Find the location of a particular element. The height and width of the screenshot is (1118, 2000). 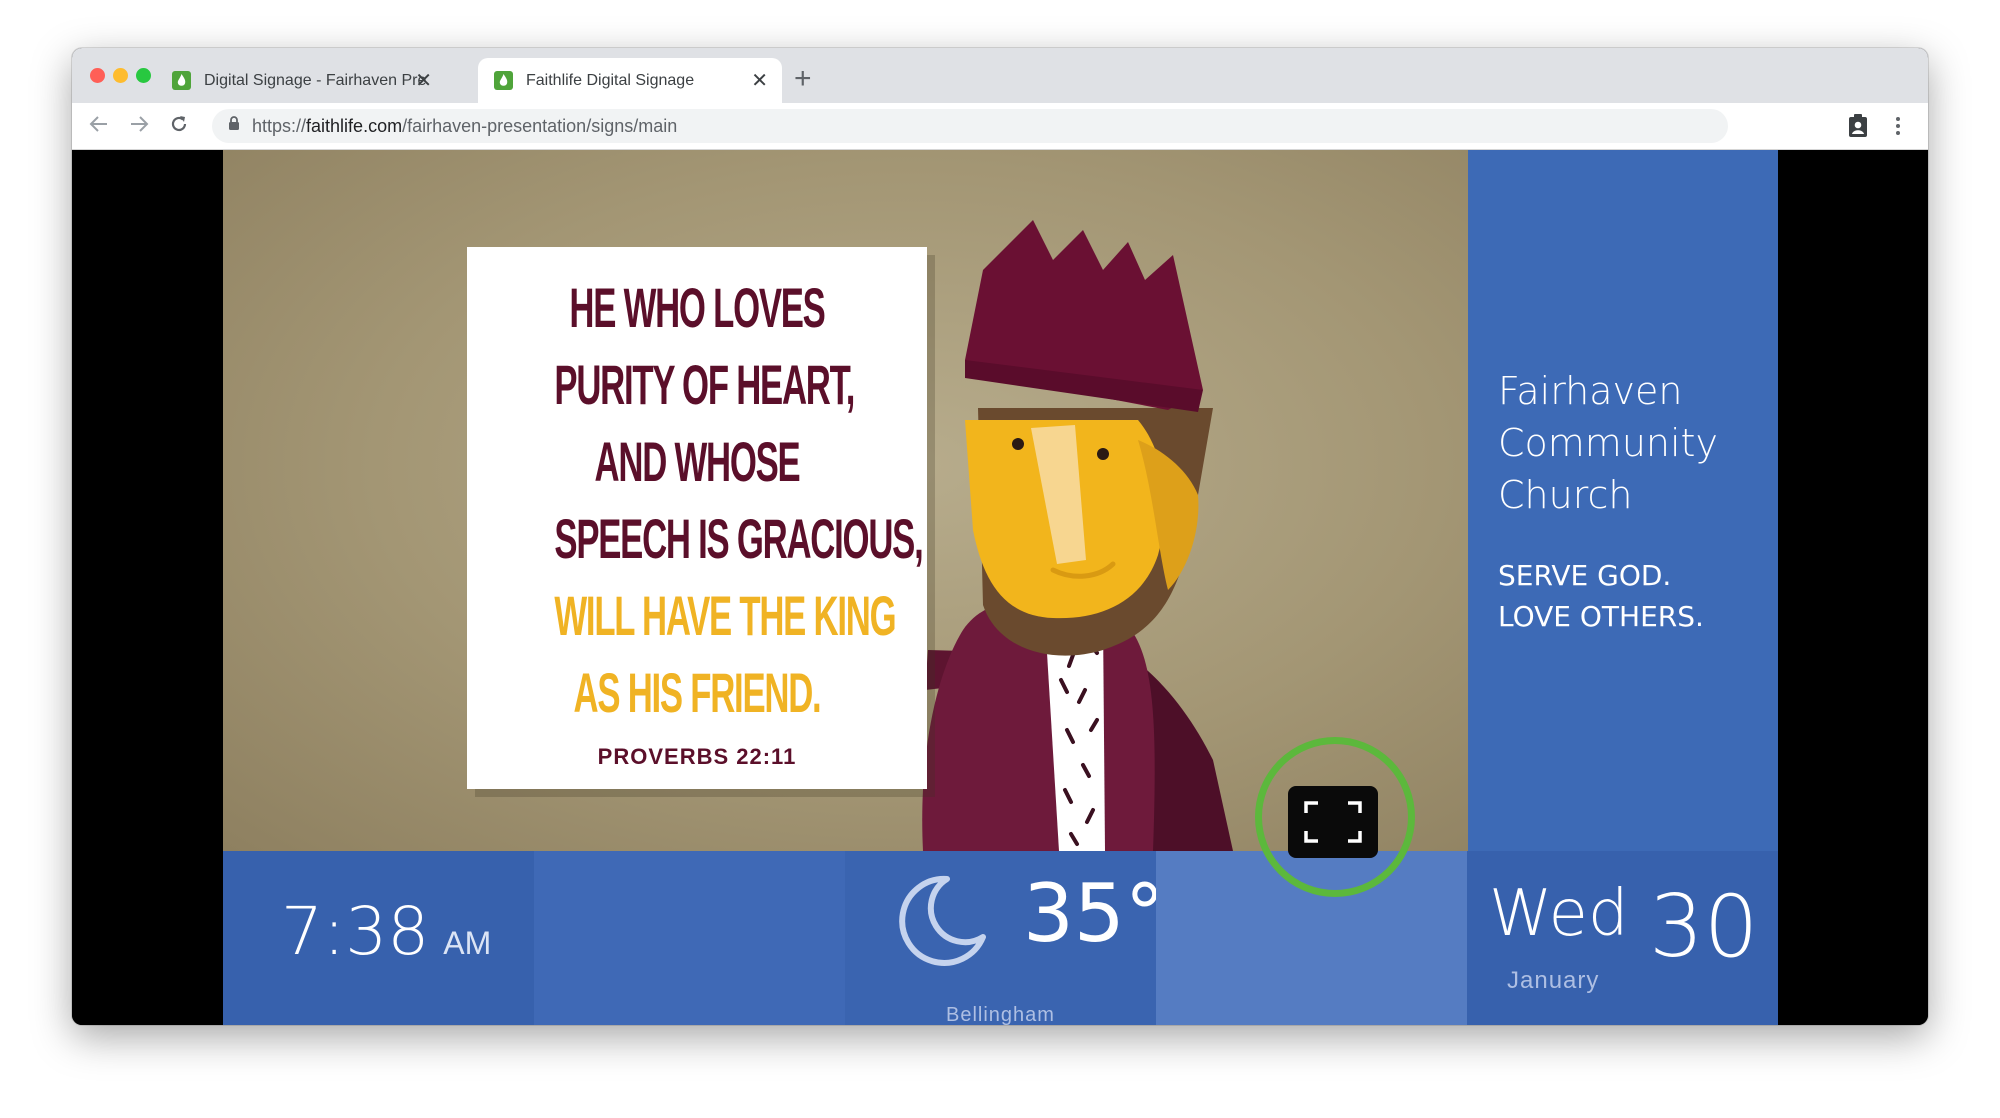

profile-icon is located at coordinates (1858, 128).